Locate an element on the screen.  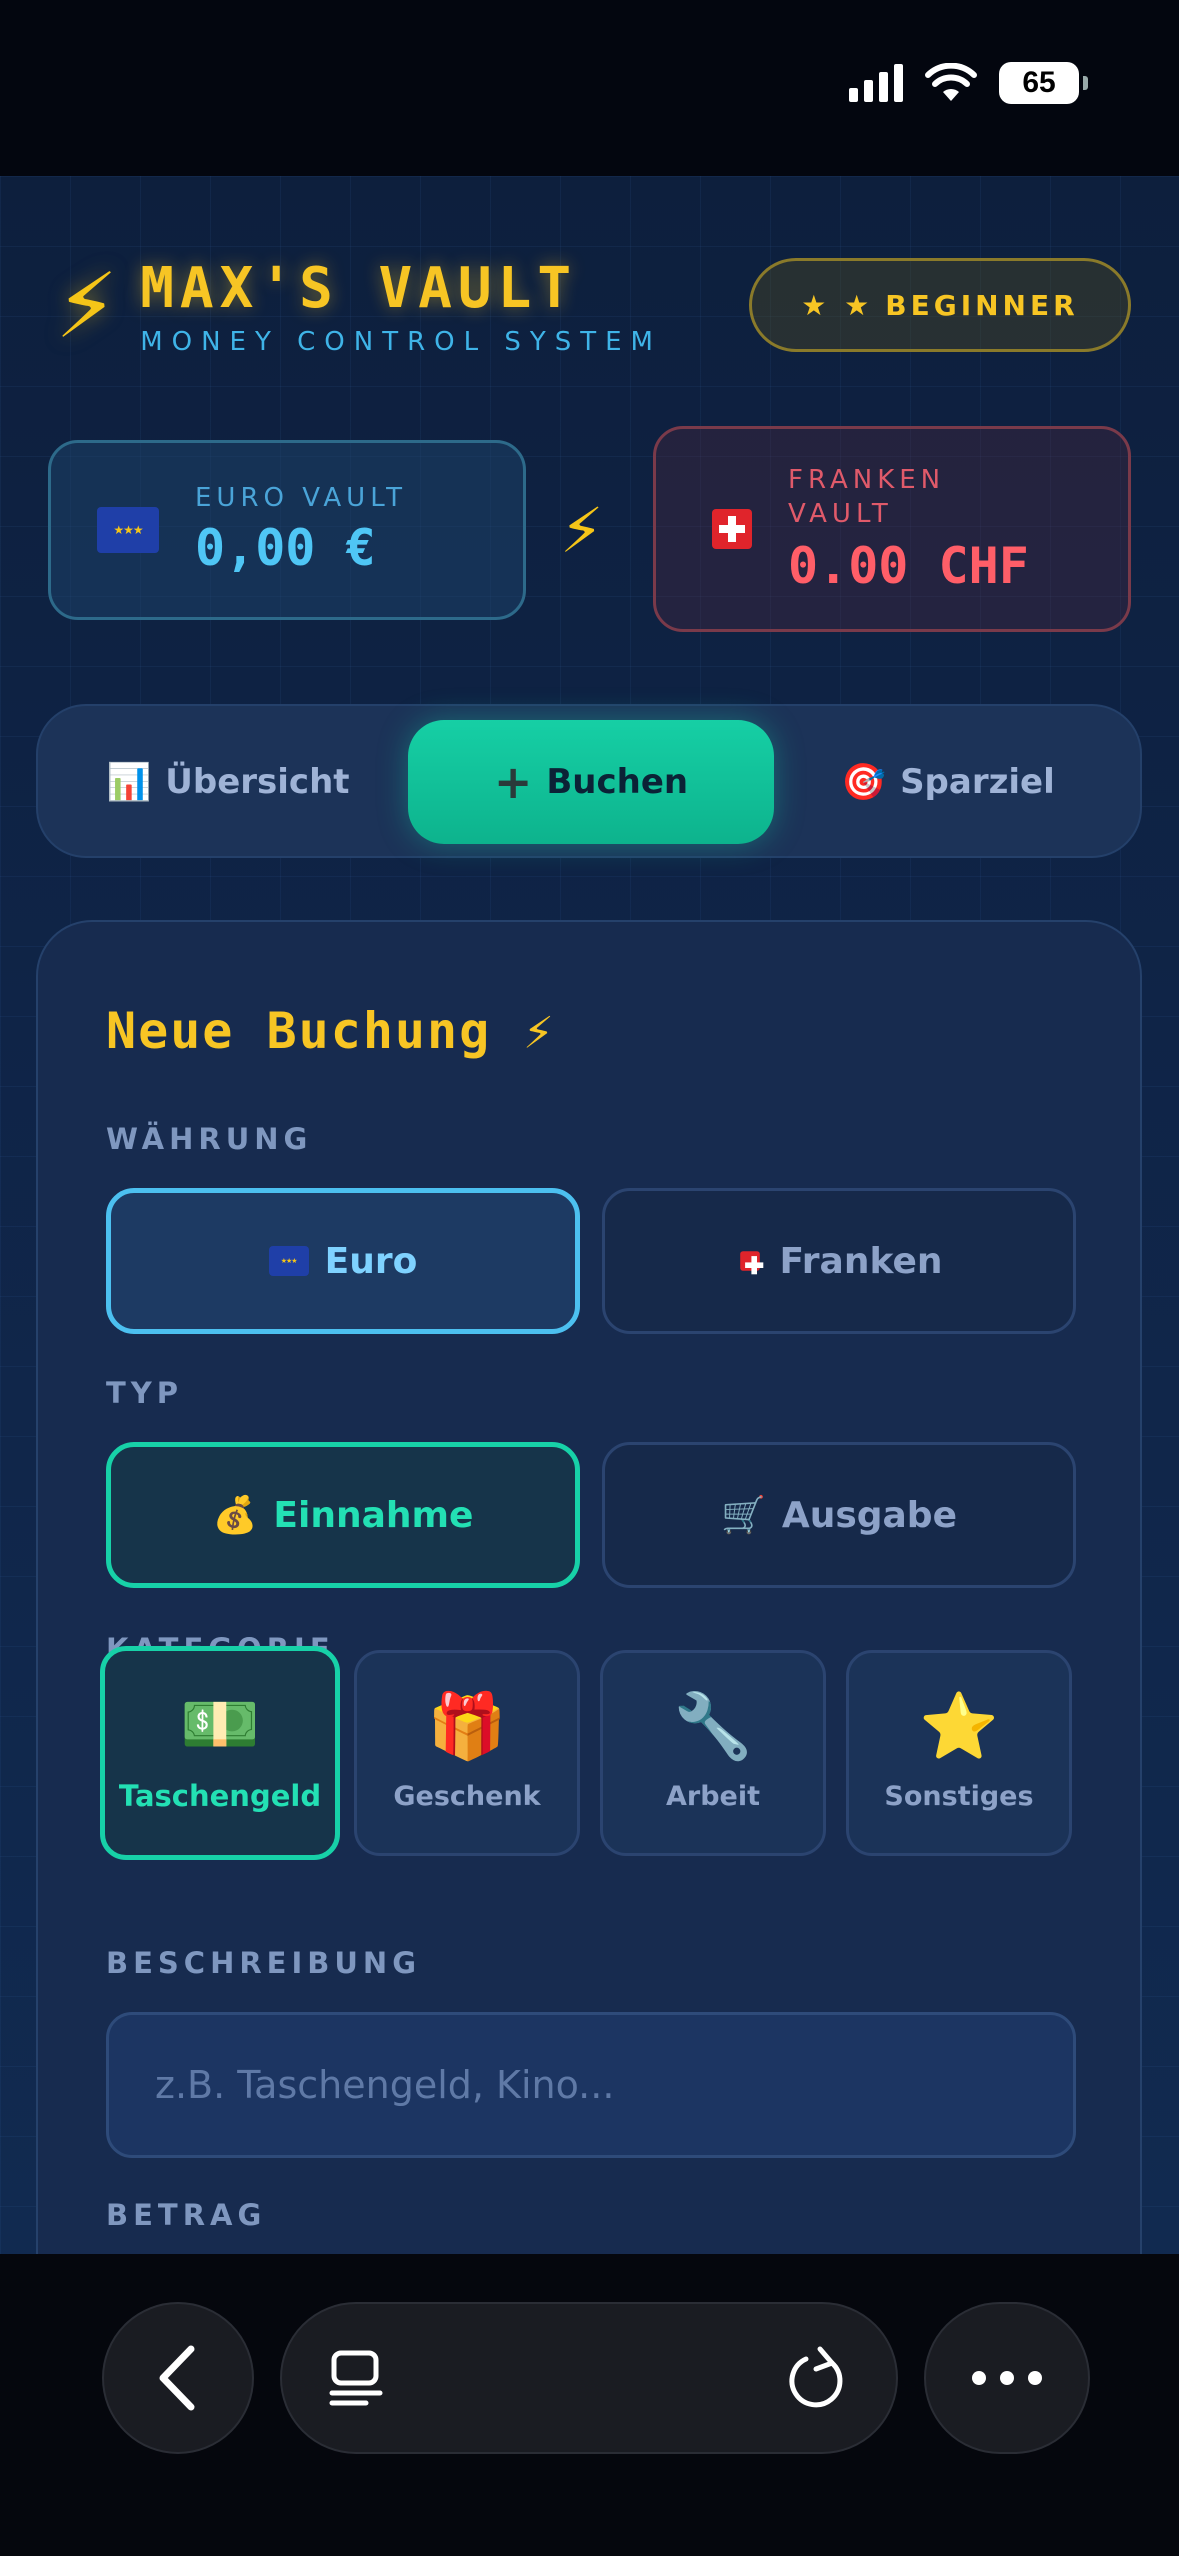
description-input is located at coordinates (591, 2085).